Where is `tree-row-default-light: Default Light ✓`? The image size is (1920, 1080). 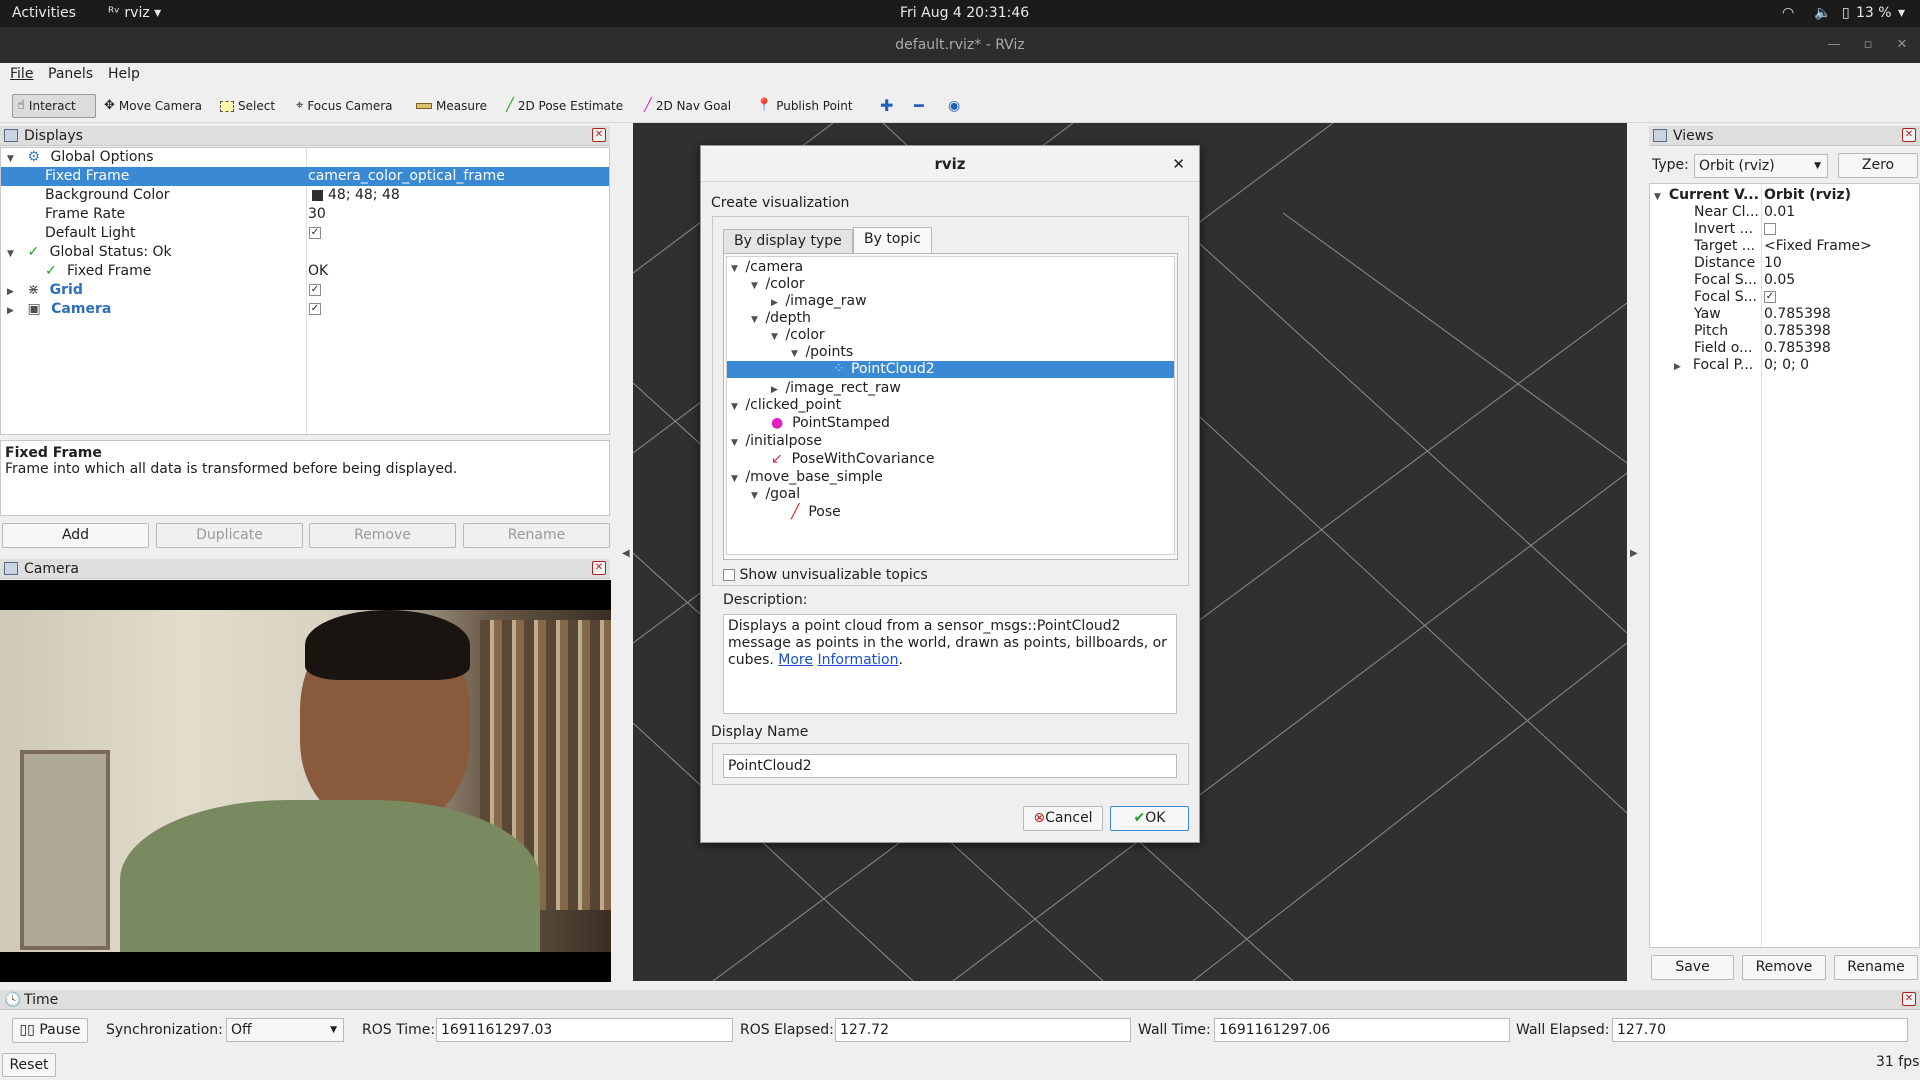
tree-row-default-light: Default Light ✓ is located at coordinates (305, 233).